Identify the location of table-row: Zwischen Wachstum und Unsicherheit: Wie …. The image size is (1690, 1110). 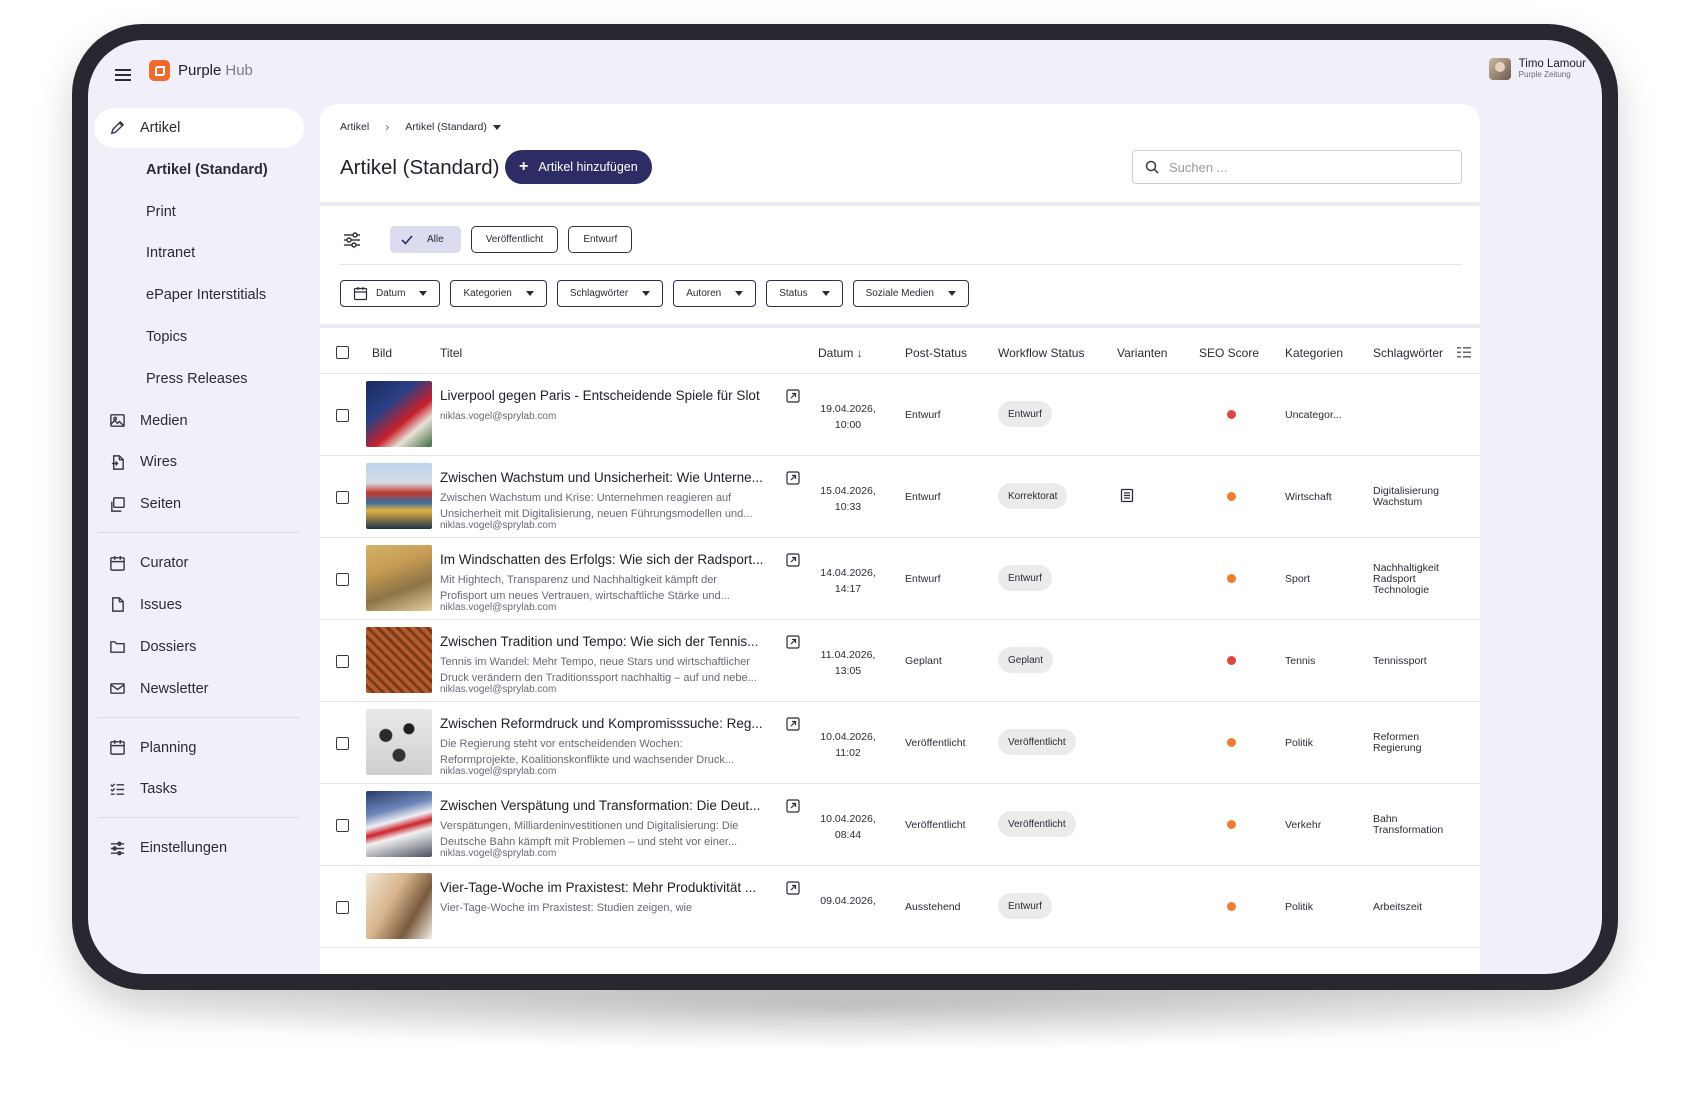
(900, 497).